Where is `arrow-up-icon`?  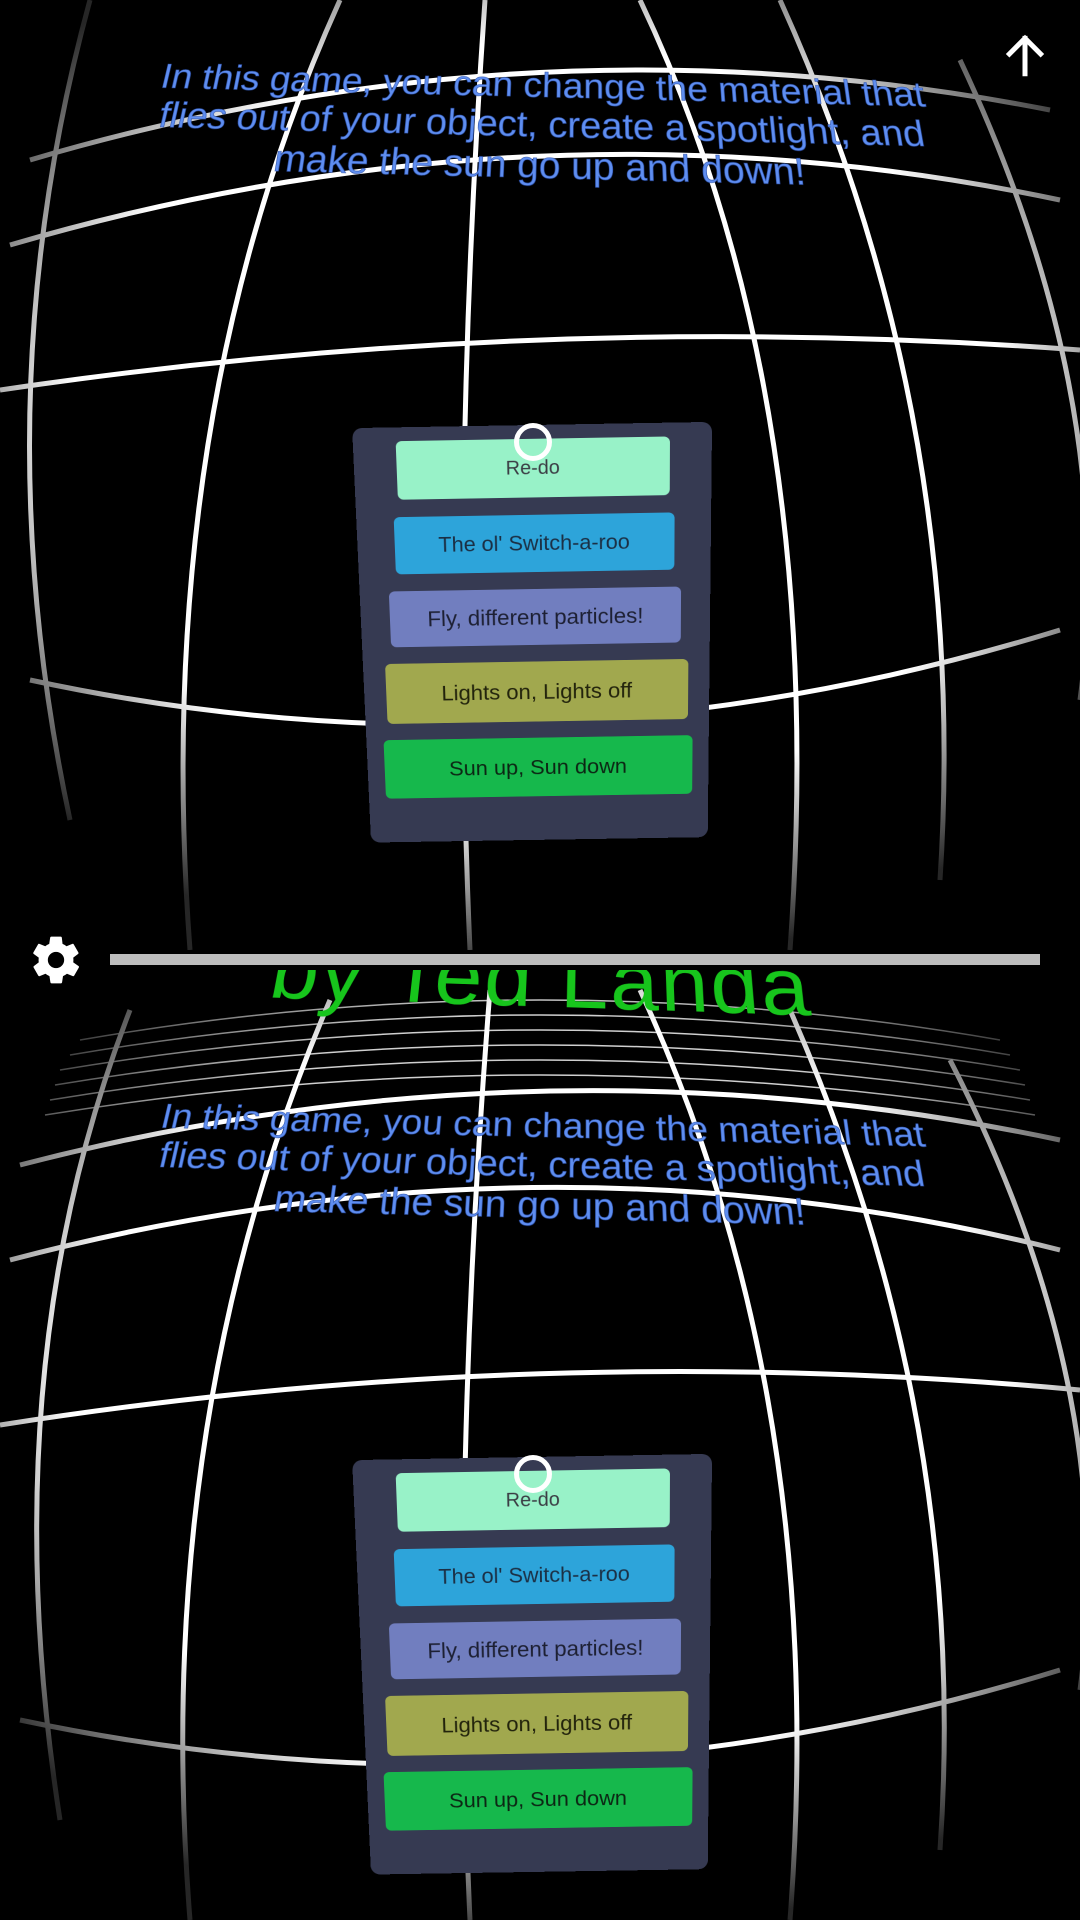 arrow-up-icon is located at coordinates (1025, 55).